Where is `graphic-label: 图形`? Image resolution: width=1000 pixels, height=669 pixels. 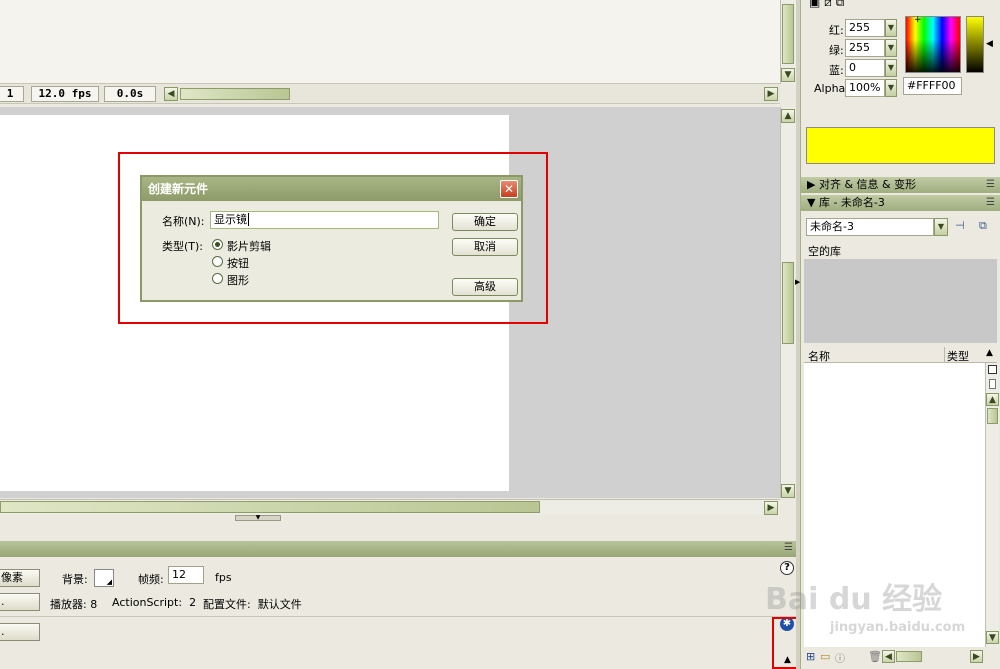
graphic-label: 图形 is located at coordinates (238, 280).